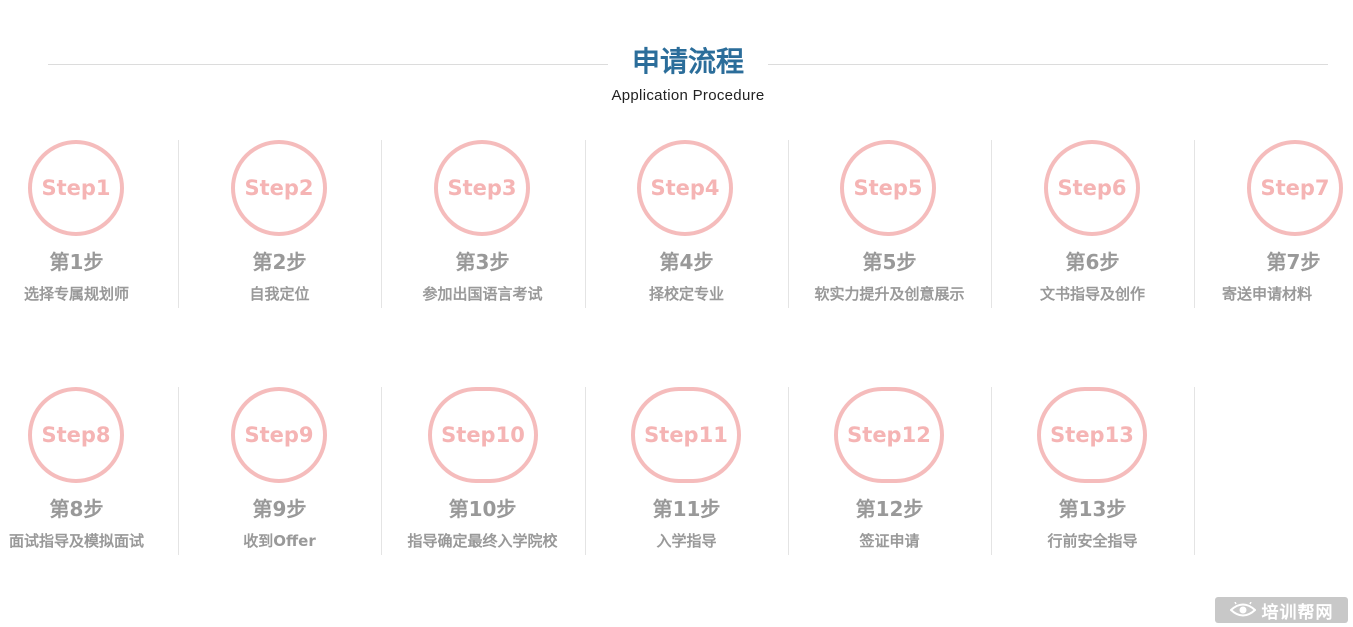  I want to click on step-description: 签证申请, so click(889, 541).